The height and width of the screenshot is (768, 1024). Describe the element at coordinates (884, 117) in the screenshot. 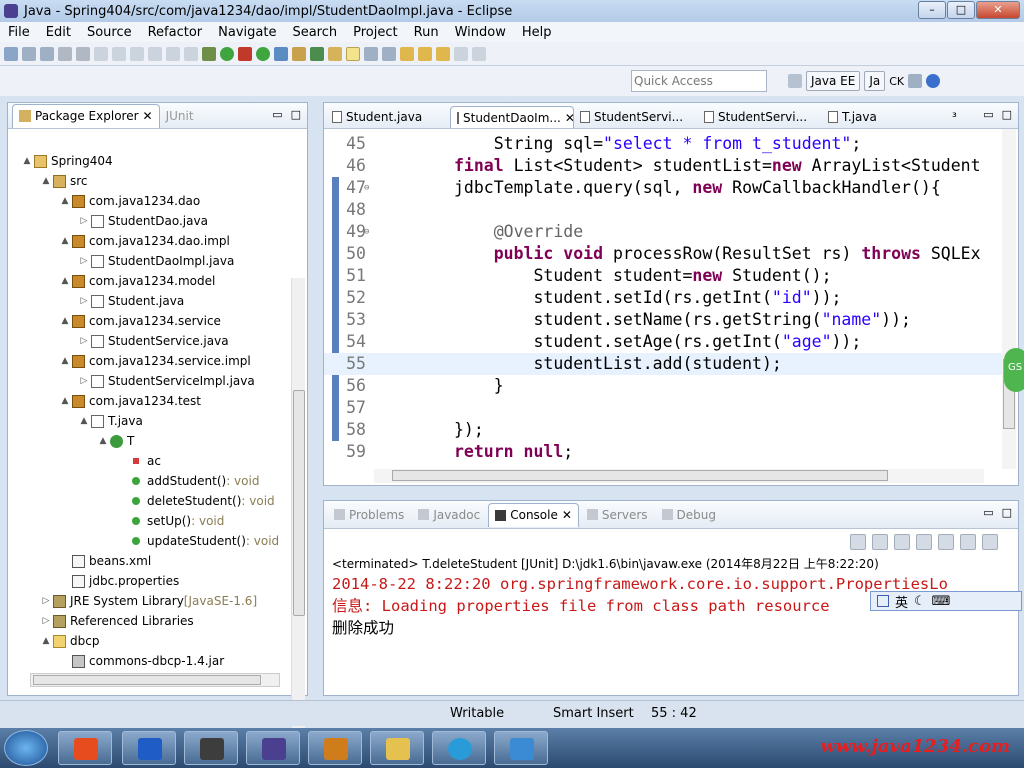

I see `editor-tab: T.java` at that location.